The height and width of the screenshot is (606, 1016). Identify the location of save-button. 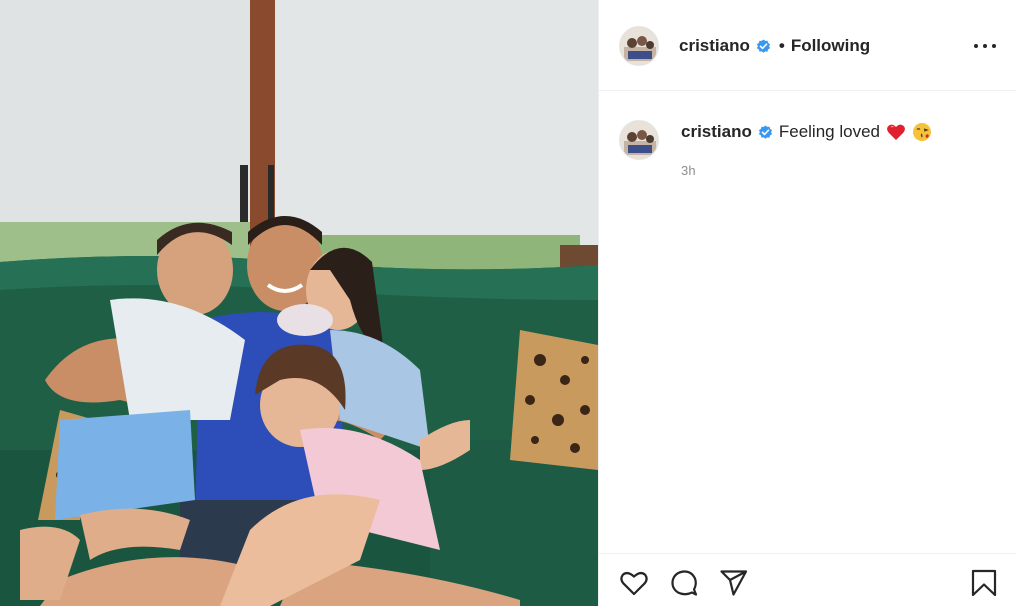
(984, 583).